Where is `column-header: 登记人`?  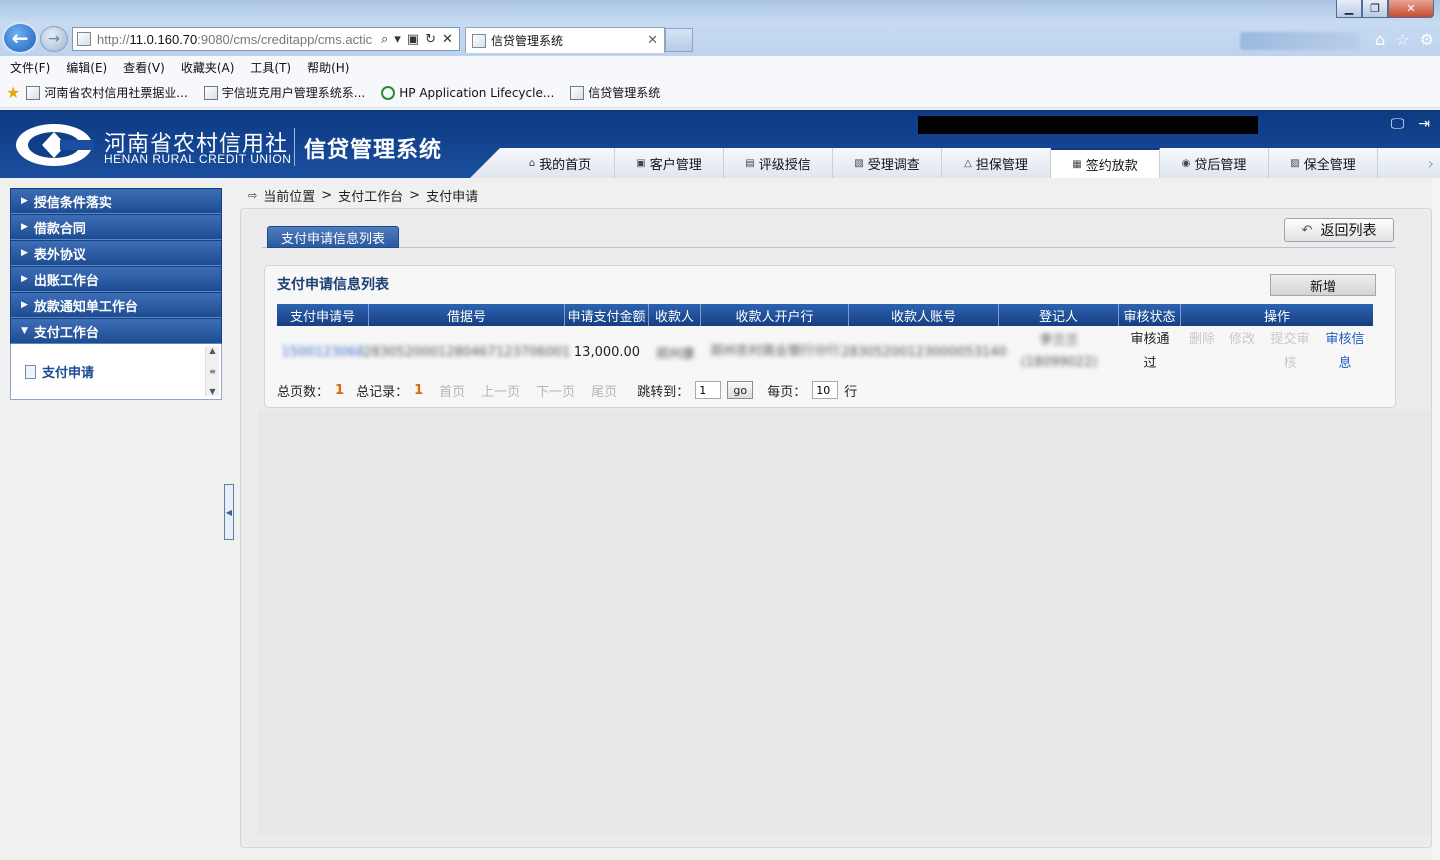 column-header: 登记人 is located at coordinates (1059, 315).